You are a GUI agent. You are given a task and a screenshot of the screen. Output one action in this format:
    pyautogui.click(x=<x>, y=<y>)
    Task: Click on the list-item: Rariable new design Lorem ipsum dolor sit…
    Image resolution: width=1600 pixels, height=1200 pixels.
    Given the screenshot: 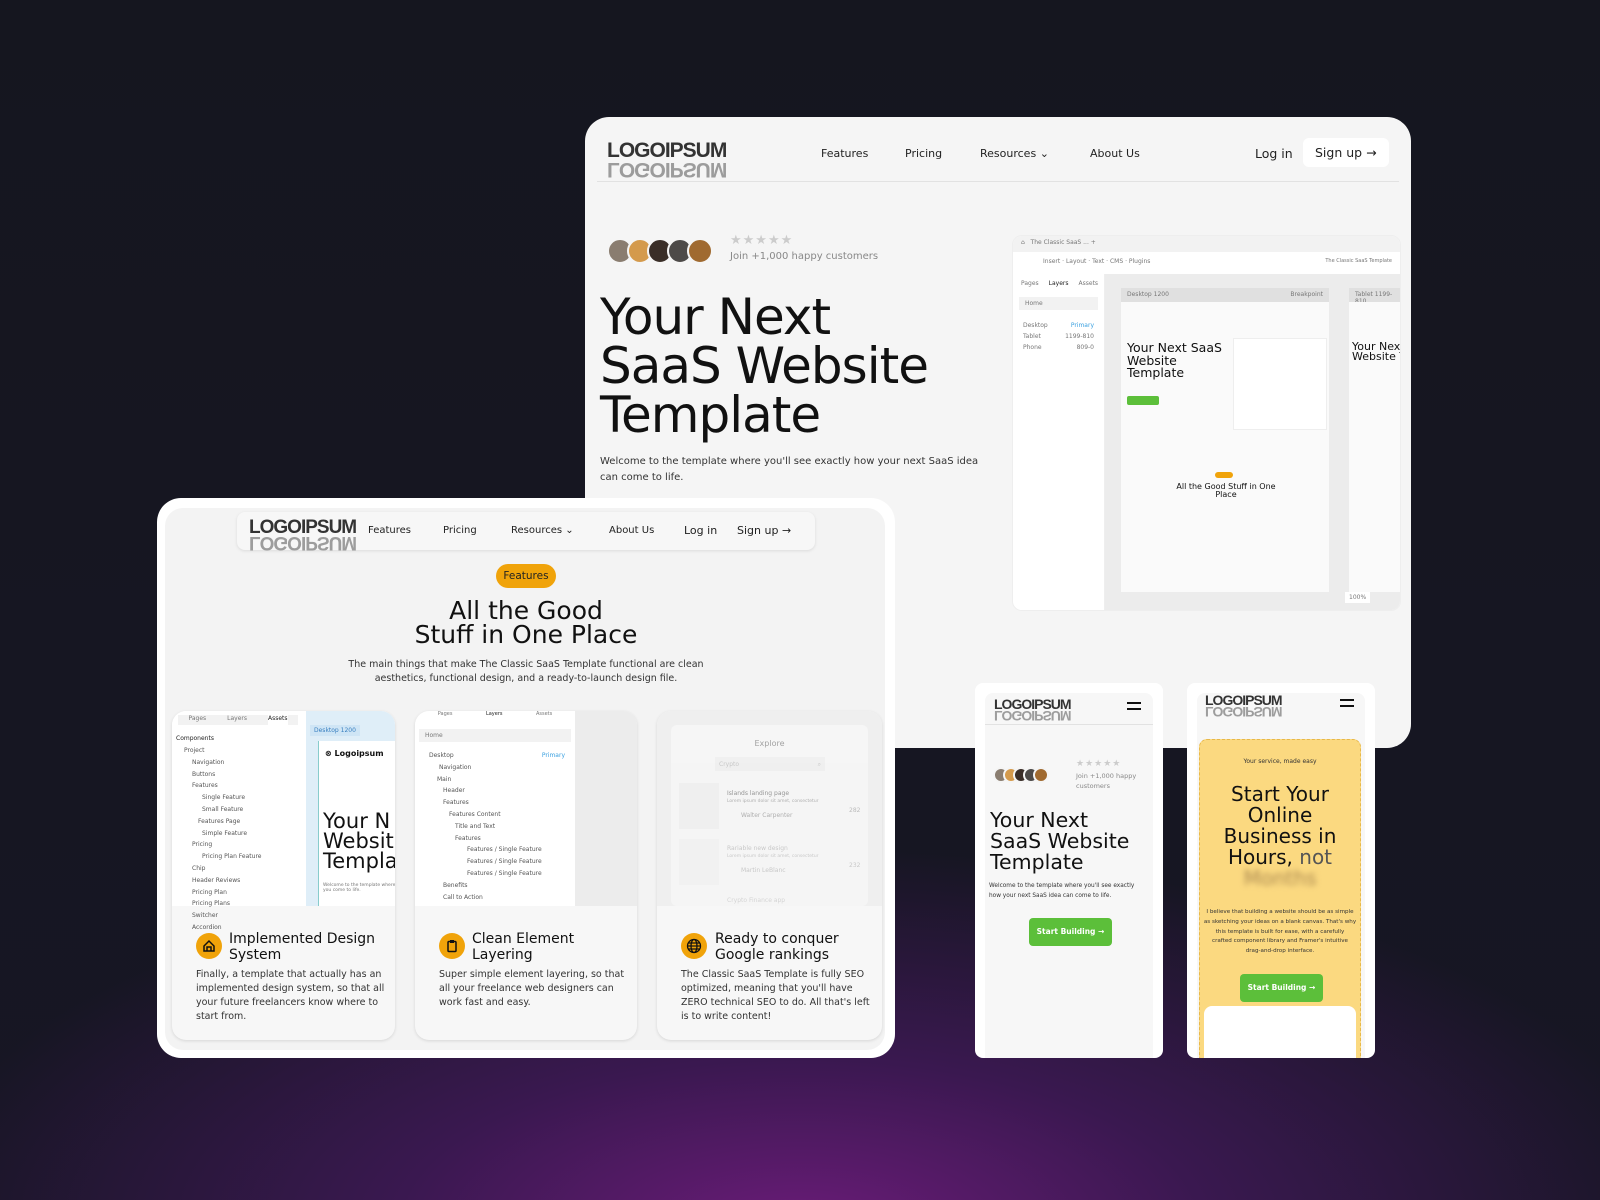 What is the action you would take?
    pyautogui.click(x=773, y=860)
    